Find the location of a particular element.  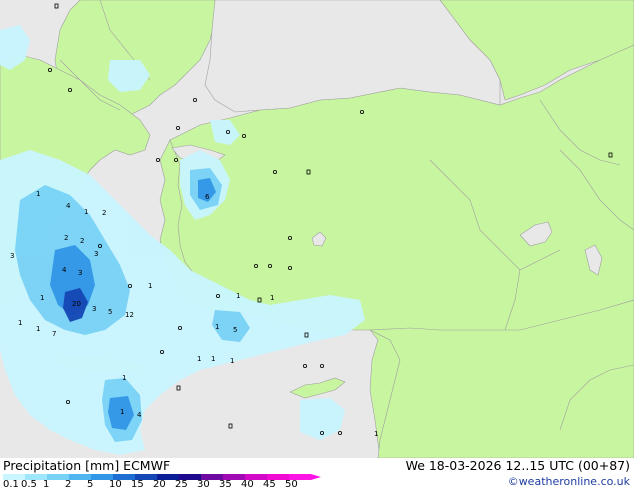

legend-label: 2 is located at coordinates (68, 484).